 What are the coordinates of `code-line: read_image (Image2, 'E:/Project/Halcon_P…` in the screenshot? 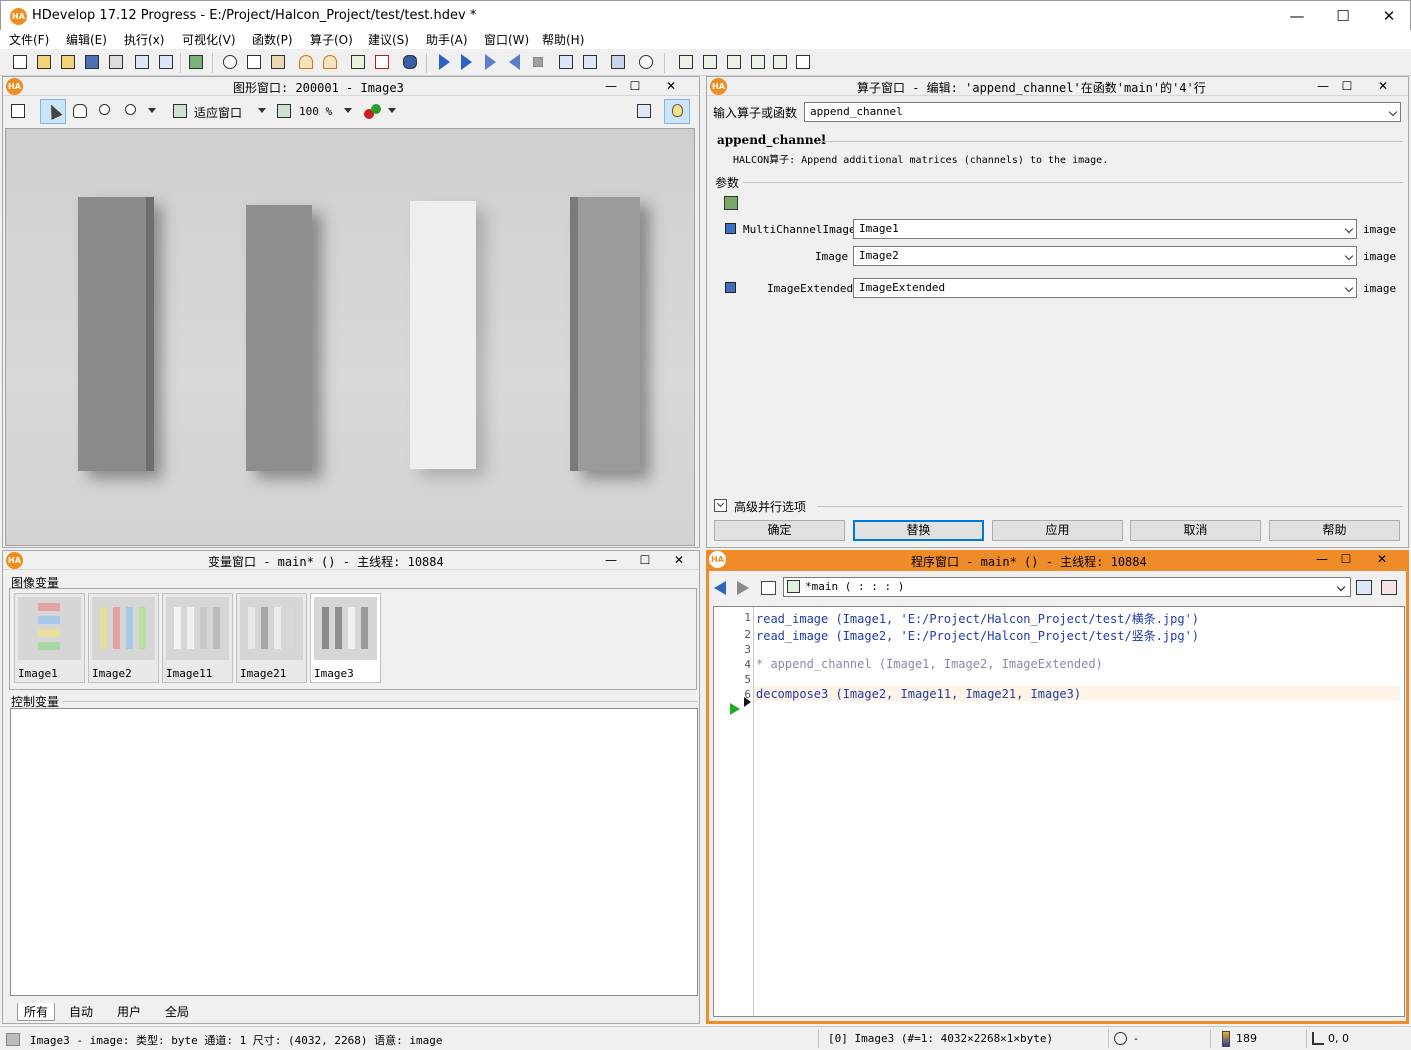 It's located at (977, 635).